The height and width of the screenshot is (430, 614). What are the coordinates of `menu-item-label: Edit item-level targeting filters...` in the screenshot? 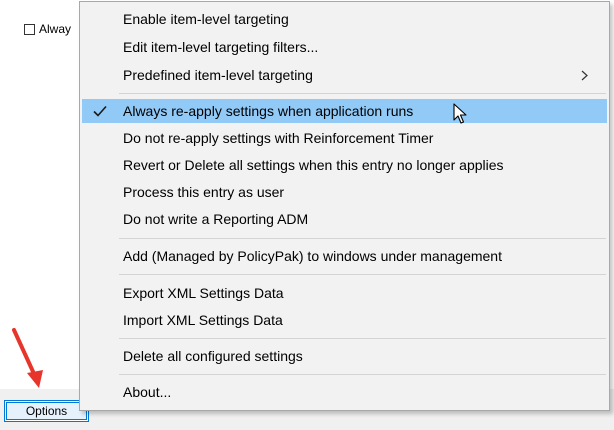 It's located at (221, 47).